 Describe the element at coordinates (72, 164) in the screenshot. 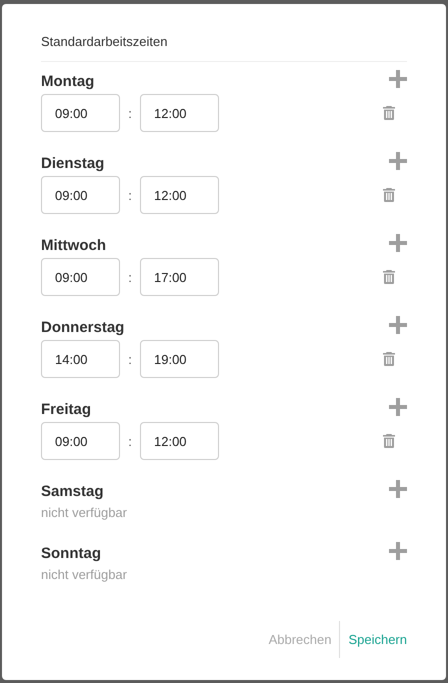

I see `day-name: Dienstag` at that location.